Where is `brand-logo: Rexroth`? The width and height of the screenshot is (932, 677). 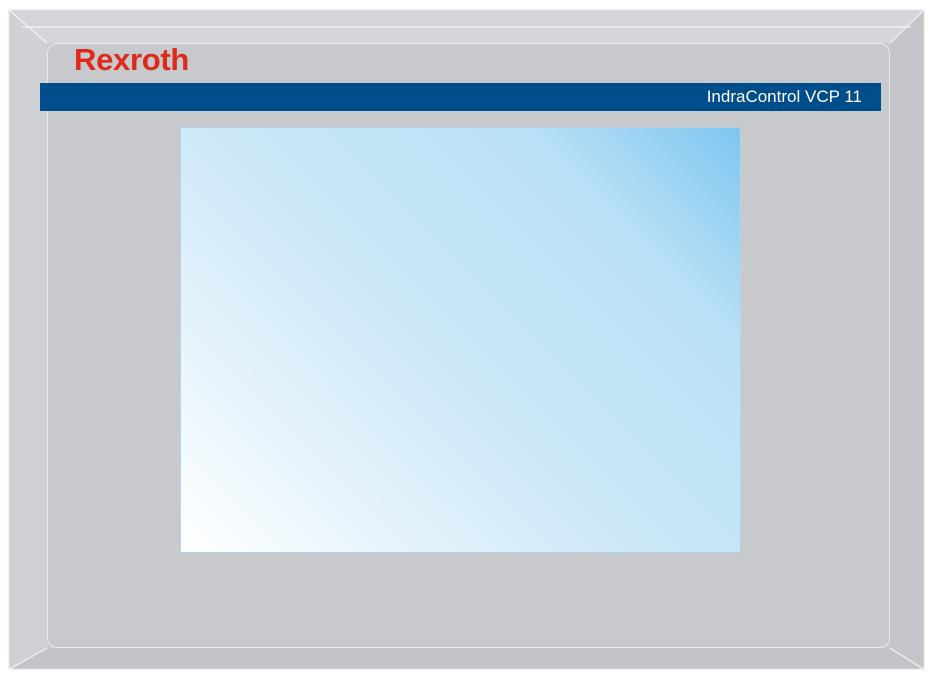
brand-logo: Rexroth is located at coordinates (131, 59).